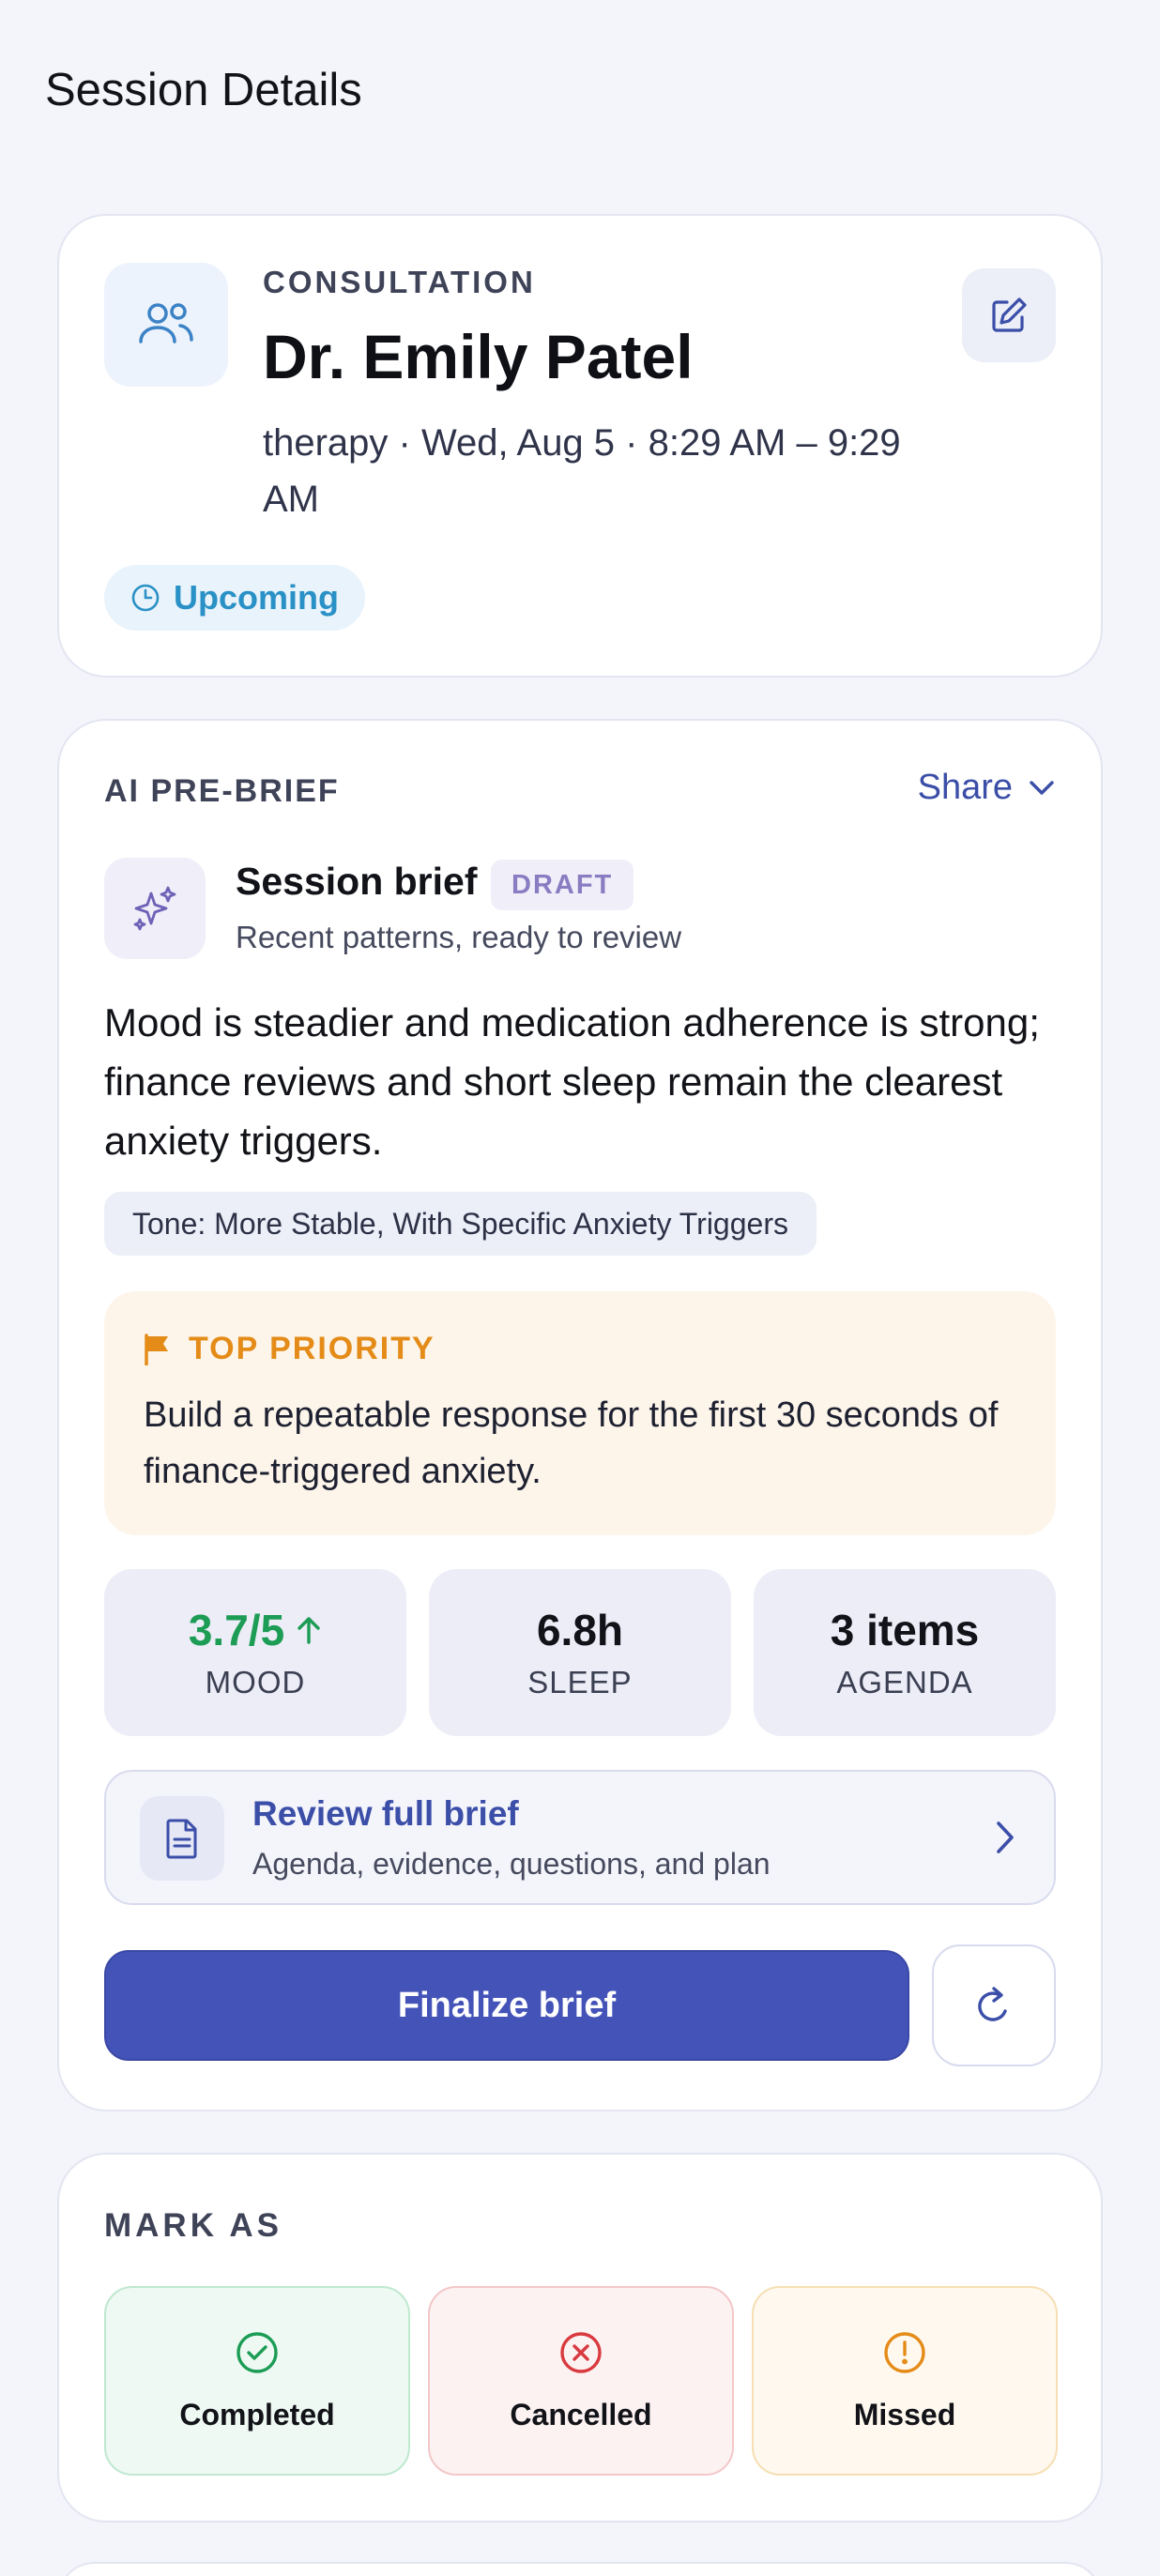 The width and height of the screenshot is (1160, 2576). I want to click on mark-as-card: MARK AS Completed Cancelled Missed, so click(580, 2338).